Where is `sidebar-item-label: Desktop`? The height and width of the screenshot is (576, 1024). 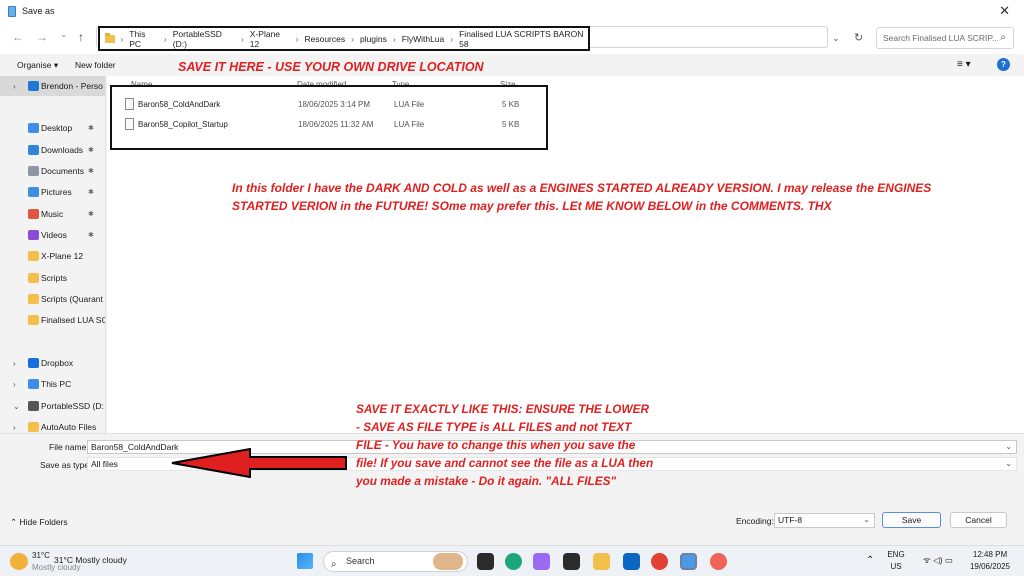 sidebar-item-label: Desktop is located at coordinates (57, 128).